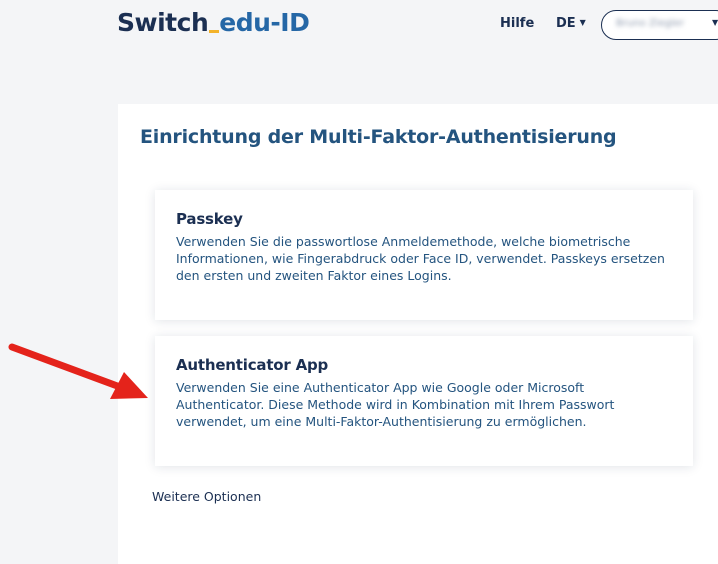 The width and height of the screenshot is (718, 564). I want to click on language-selector: DE ▼, so click(571, 23).